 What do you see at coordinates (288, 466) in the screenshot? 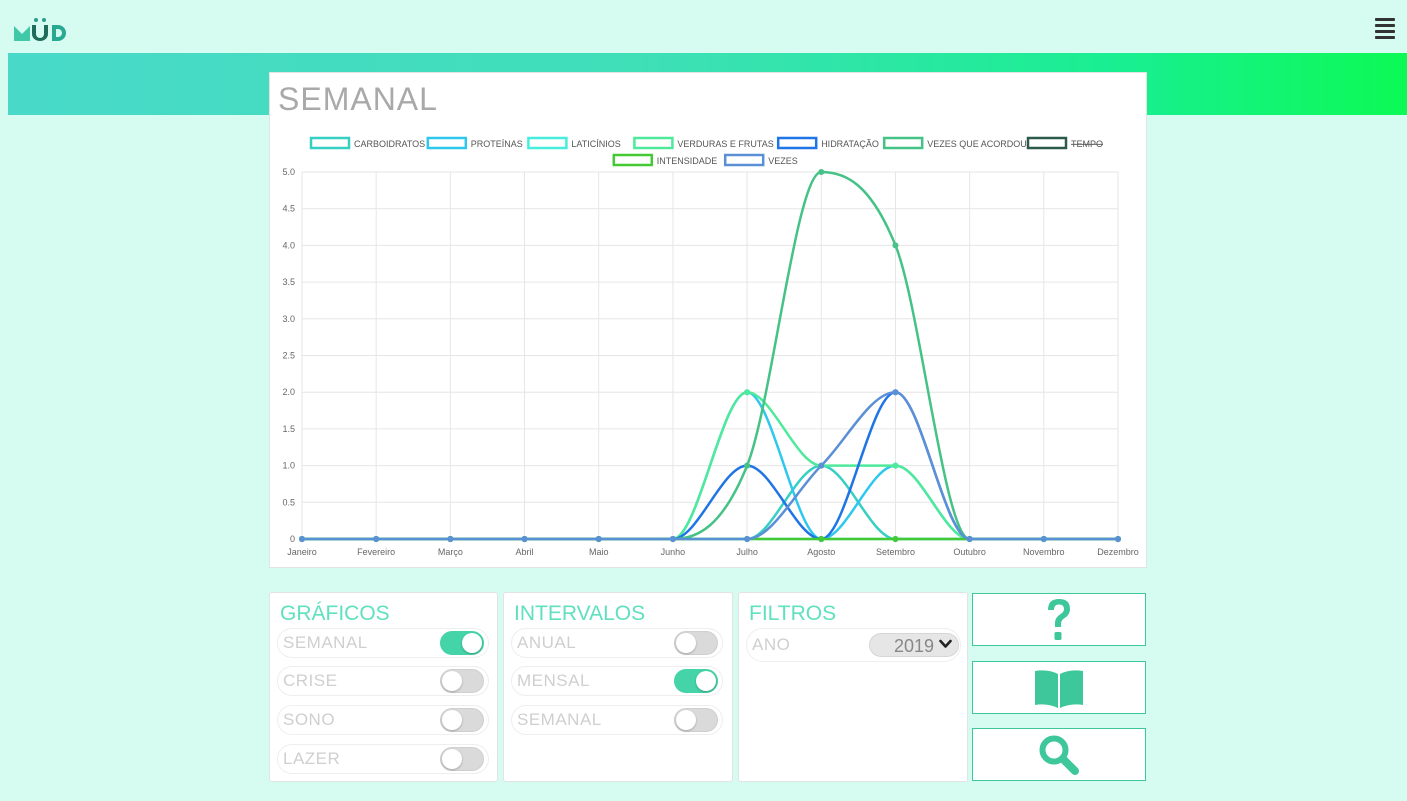
I see `y-tick-label: 1.0` at bounding box center [288, 466].